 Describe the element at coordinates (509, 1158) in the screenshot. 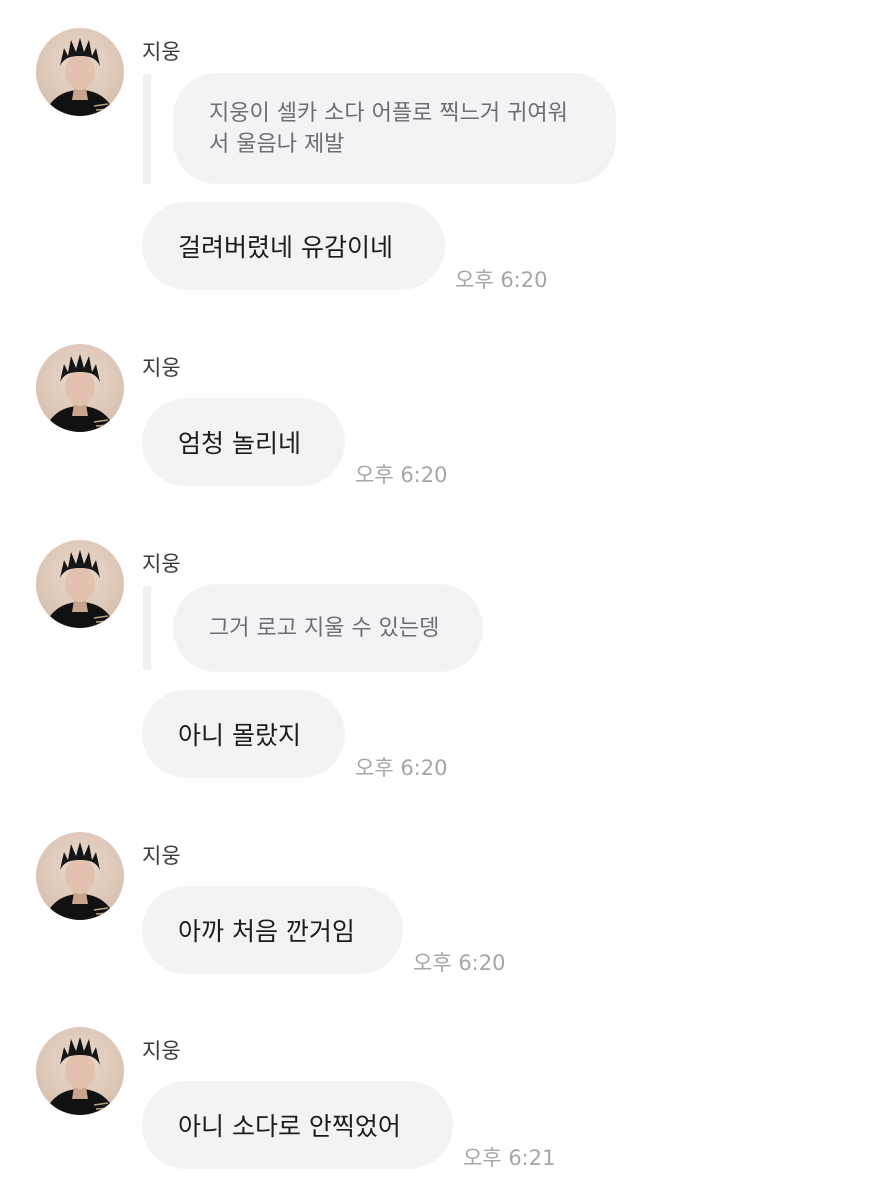

I see `timestamp: 오후 6:21` at that location.